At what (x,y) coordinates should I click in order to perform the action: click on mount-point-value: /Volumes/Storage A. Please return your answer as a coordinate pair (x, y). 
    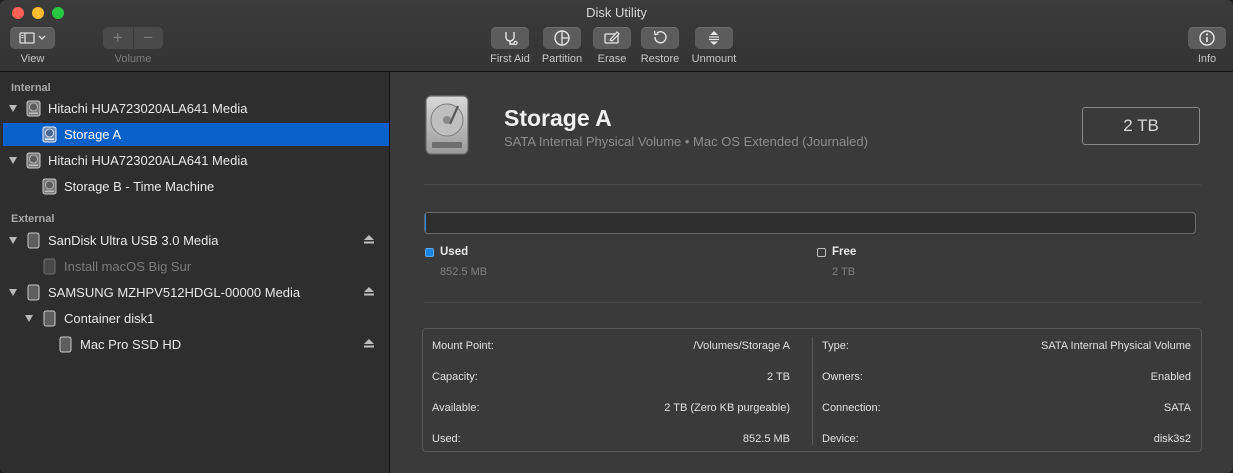
    Looking at the image, I should click on (741, 346).